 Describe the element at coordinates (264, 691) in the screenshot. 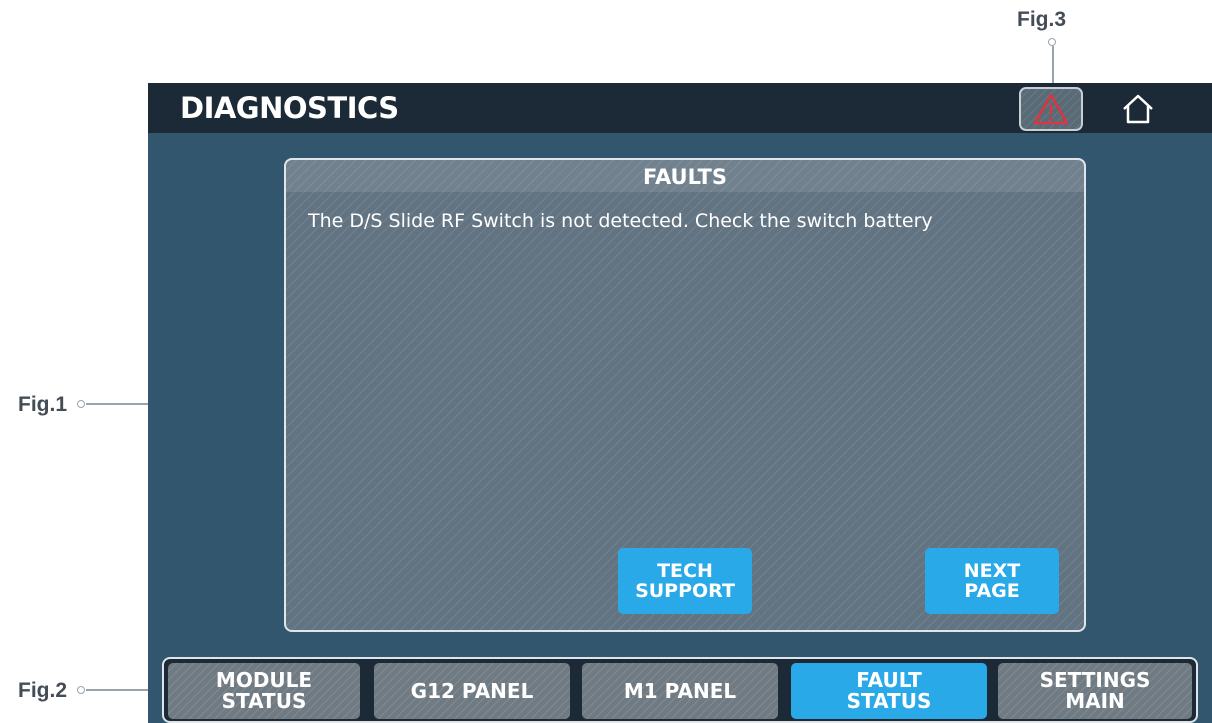

I see `nav-module-status: MODULE STATUS` at that location.